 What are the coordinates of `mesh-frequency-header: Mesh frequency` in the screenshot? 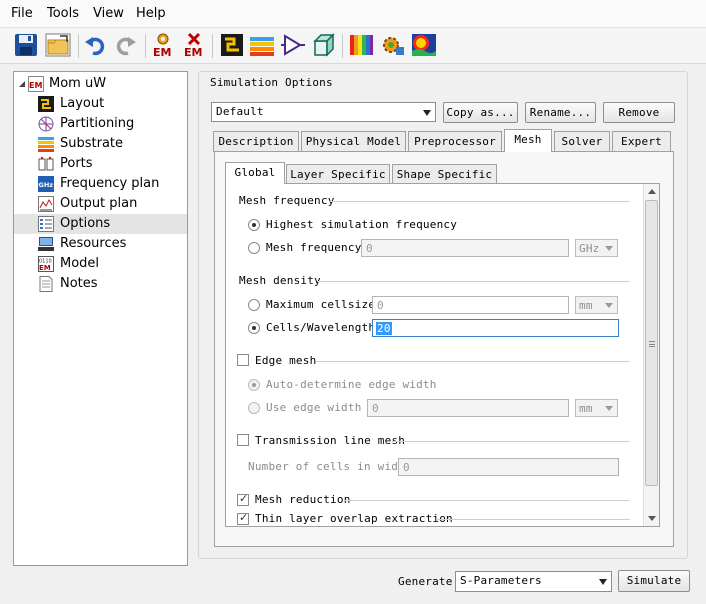 It's located at (287, 200).